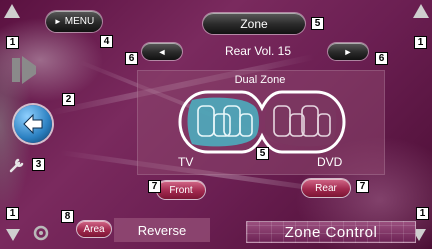  I want to click on reverse-status-label: Reverse, so click(162, 230).